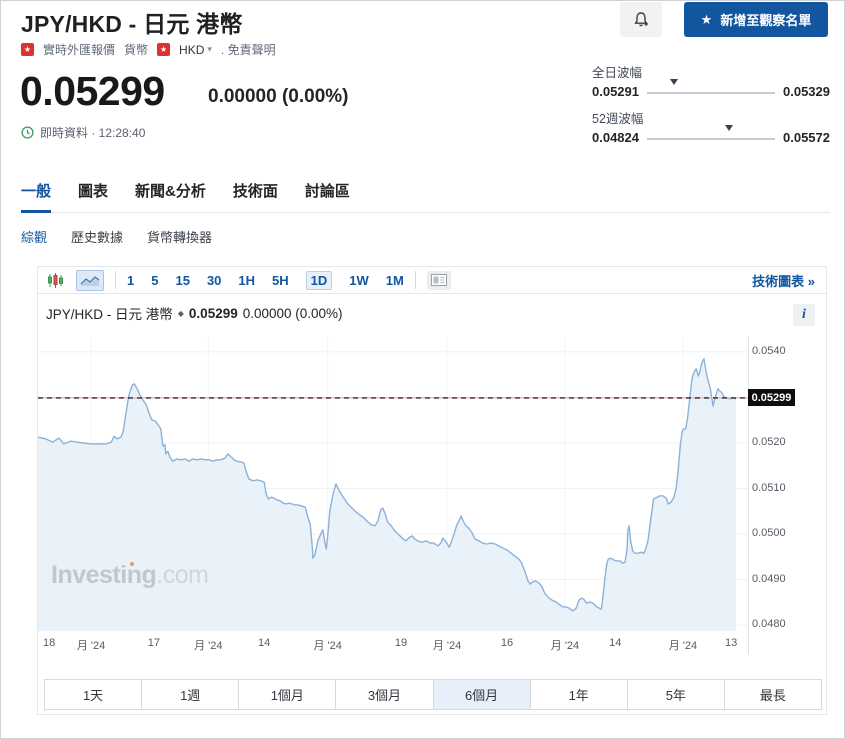 Image resolution: width=845 pixels, height=739 pixels. I want to click on chevron-down-icon: ▾, so click(209, 49).